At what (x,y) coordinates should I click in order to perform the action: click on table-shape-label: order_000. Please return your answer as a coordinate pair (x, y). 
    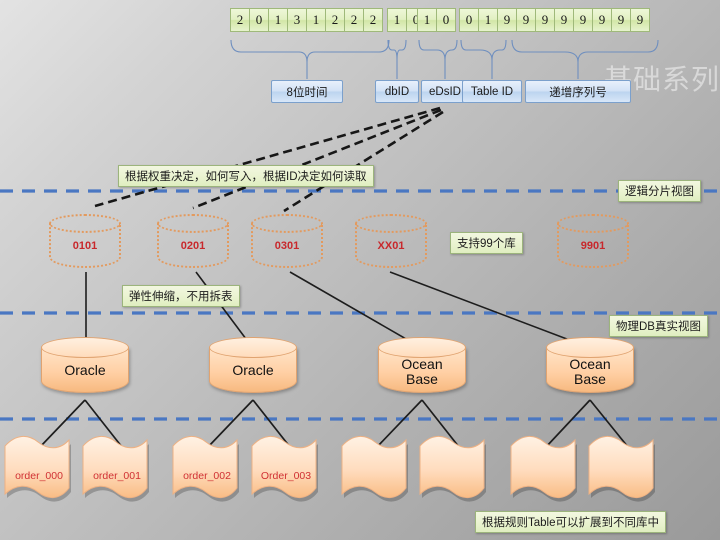
    Looking at the image, I should click on (39, 476).